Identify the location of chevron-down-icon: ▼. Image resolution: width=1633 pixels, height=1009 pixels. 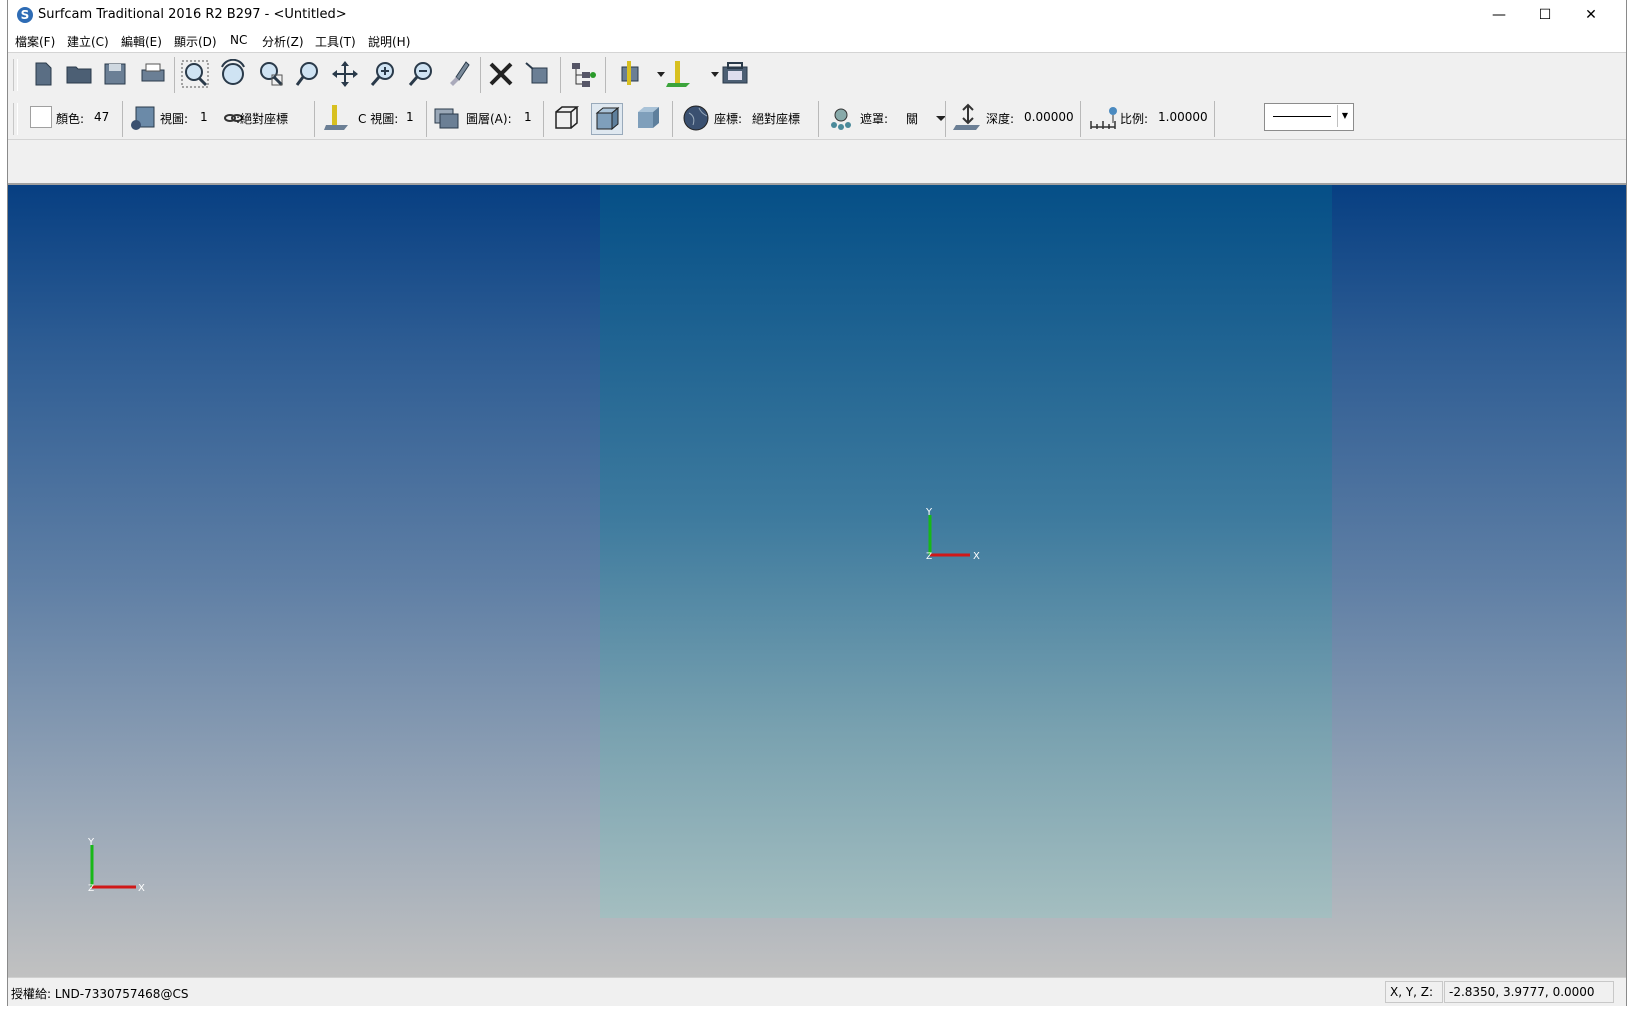
(1344, 116).